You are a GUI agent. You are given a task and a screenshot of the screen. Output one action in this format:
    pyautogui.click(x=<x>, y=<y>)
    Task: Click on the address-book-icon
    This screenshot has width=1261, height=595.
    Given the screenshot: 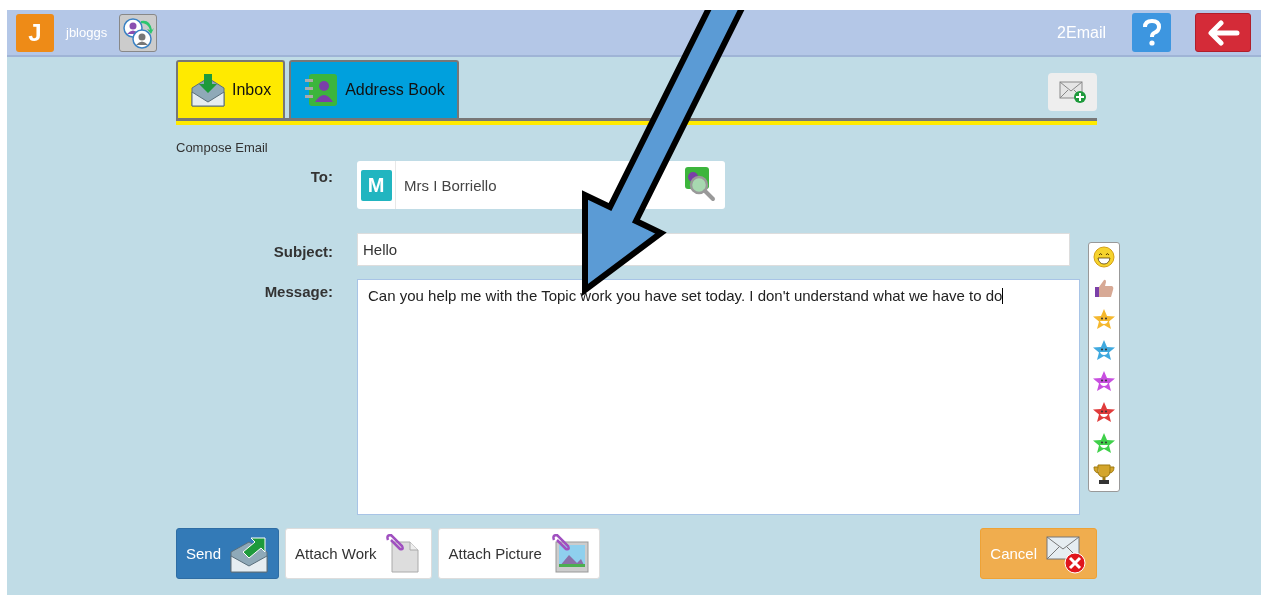 What is the action you would take?
    pyautogui.click(x=321, y=90)
    